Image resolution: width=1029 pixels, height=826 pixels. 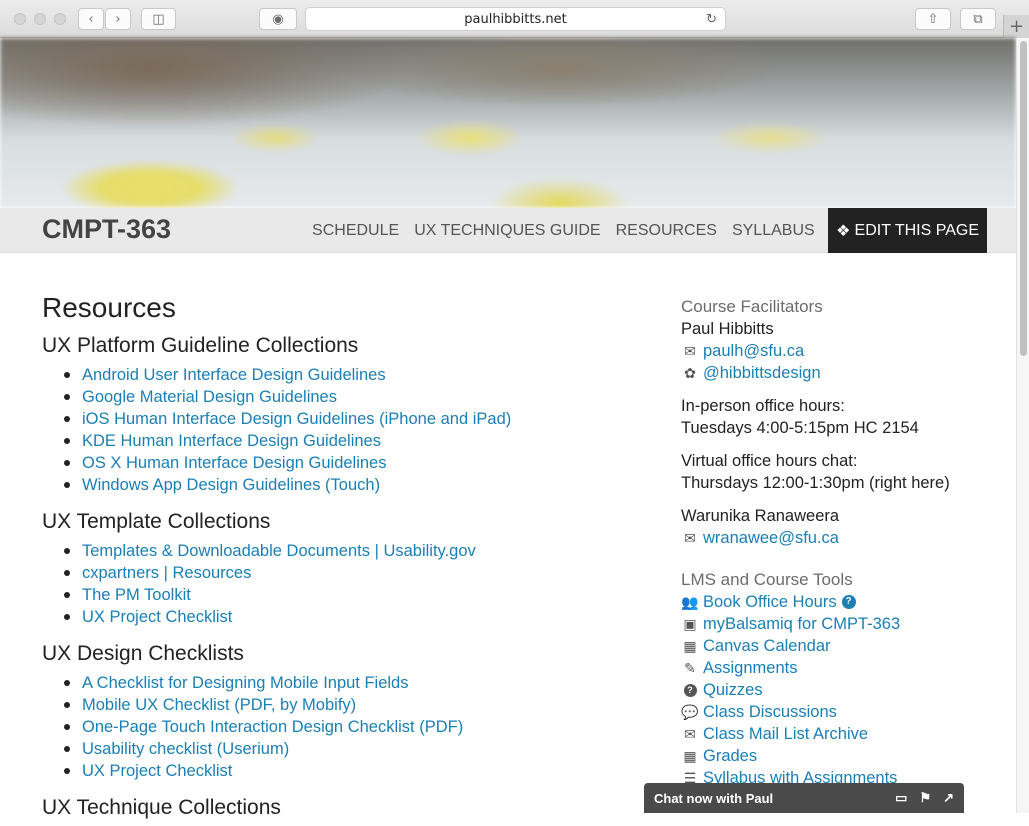 I want to click on section-heading: UX Technique Collections, so click(x=161, y=807).